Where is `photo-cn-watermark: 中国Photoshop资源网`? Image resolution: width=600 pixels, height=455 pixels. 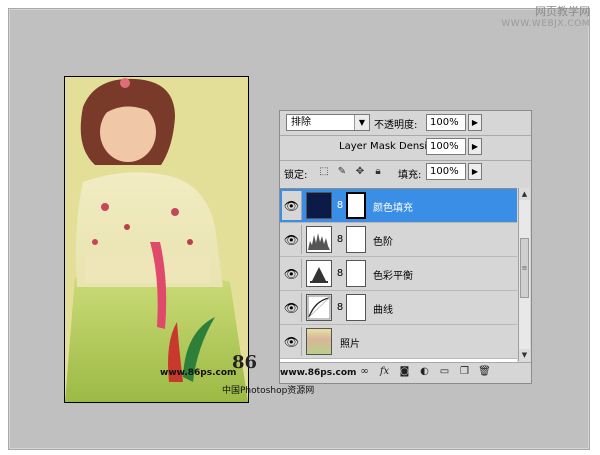
photo-cn-watermark: 中国Photoshop资源网 is located at coordinates (268, 391).